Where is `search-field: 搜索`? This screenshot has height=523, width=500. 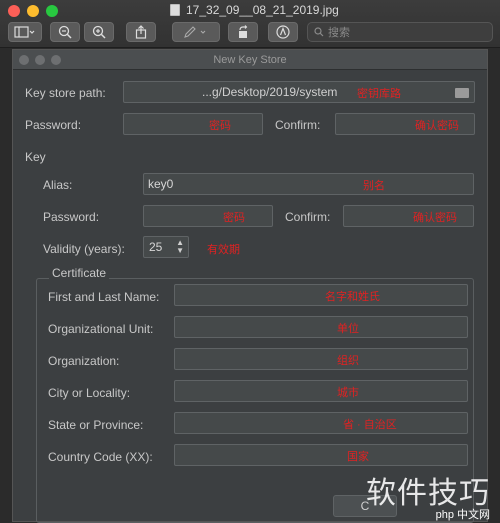 search-field: 搜索 is located at coordinates (400, 32).